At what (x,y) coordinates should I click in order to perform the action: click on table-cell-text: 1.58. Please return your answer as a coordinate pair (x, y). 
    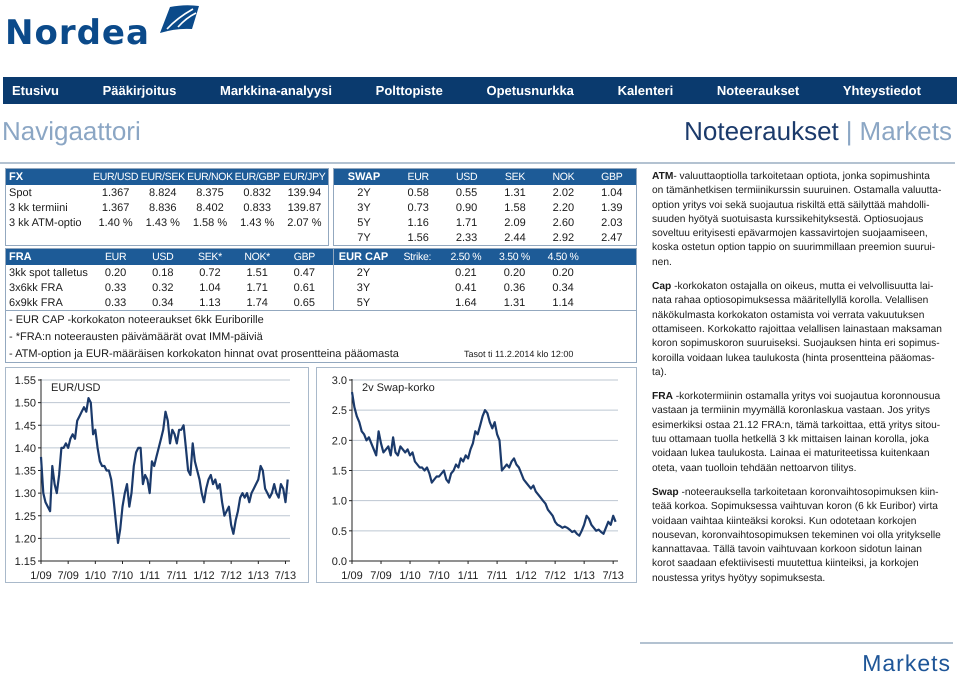
    Looking at the image, I should click on (515, 208).